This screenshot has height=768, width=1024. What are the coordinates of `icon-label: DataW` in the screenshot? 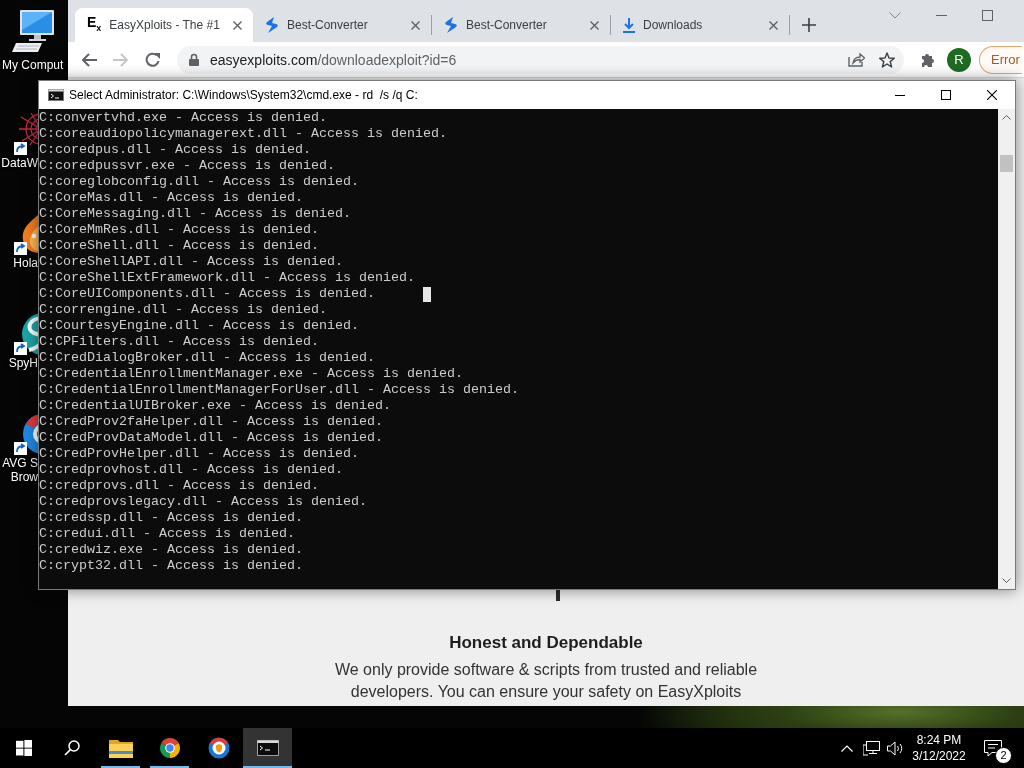 It's located at (19, 163).